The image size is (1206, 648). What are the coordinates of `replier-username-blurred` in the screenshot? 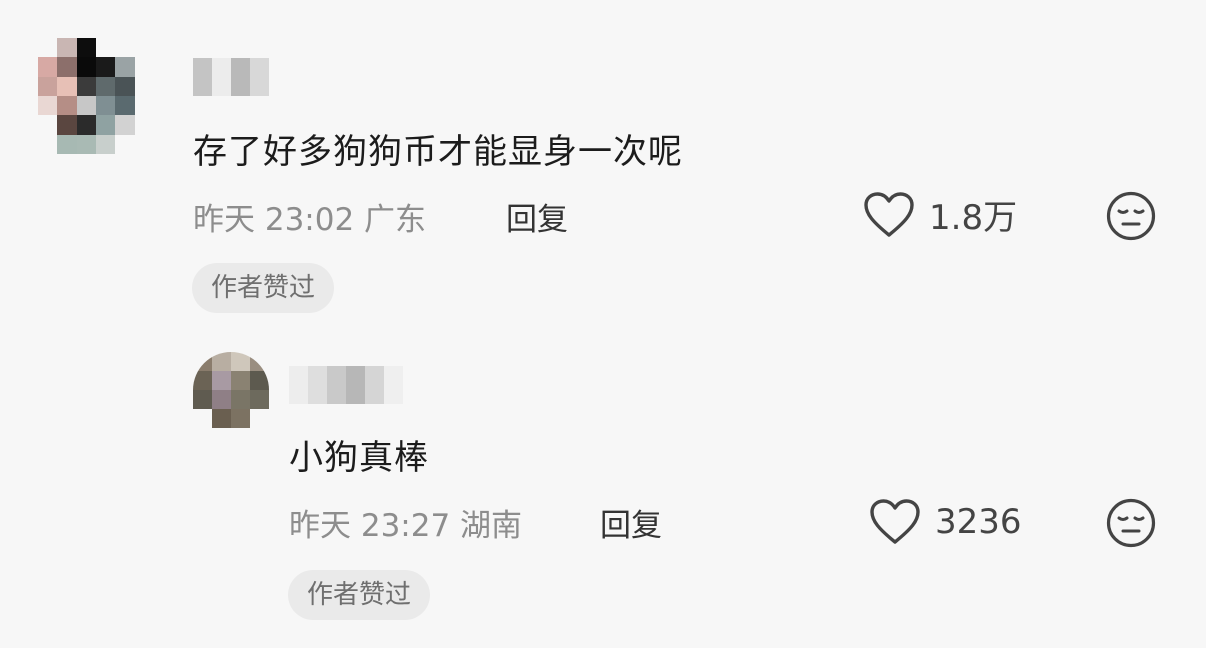 It's located at (346, 385).